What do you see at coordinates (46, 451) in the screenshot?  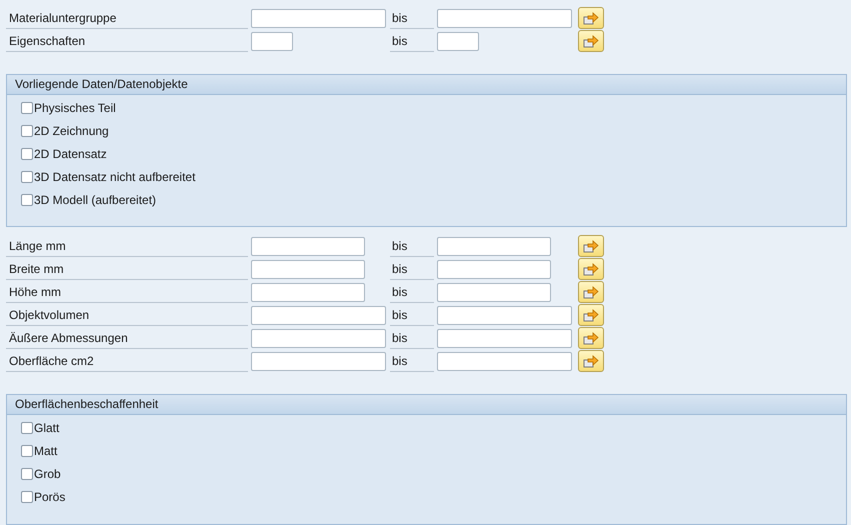 I see `checkbox-label: Matt` at bounding box center [46, 451].